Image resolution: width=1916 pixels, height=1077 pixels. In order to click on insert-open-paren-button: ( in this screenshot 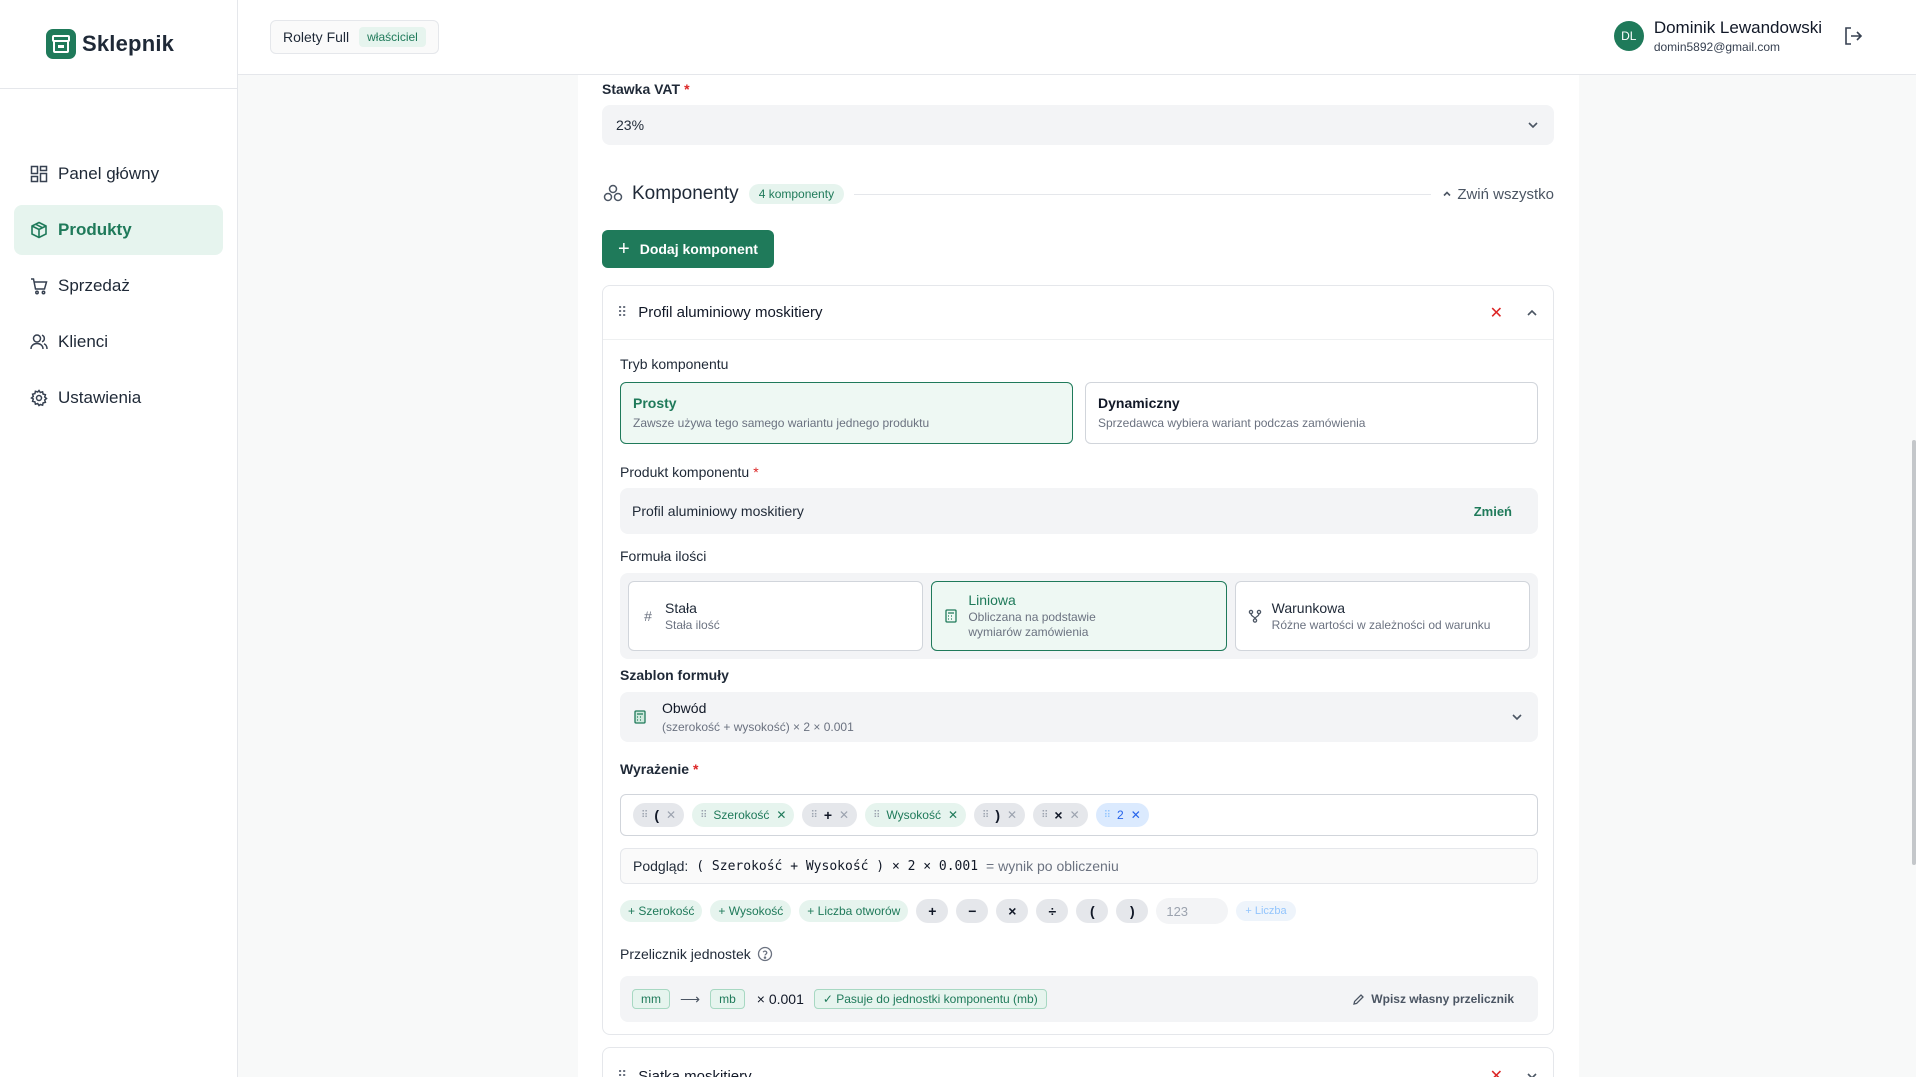, I will do `click(1092, 911)`.